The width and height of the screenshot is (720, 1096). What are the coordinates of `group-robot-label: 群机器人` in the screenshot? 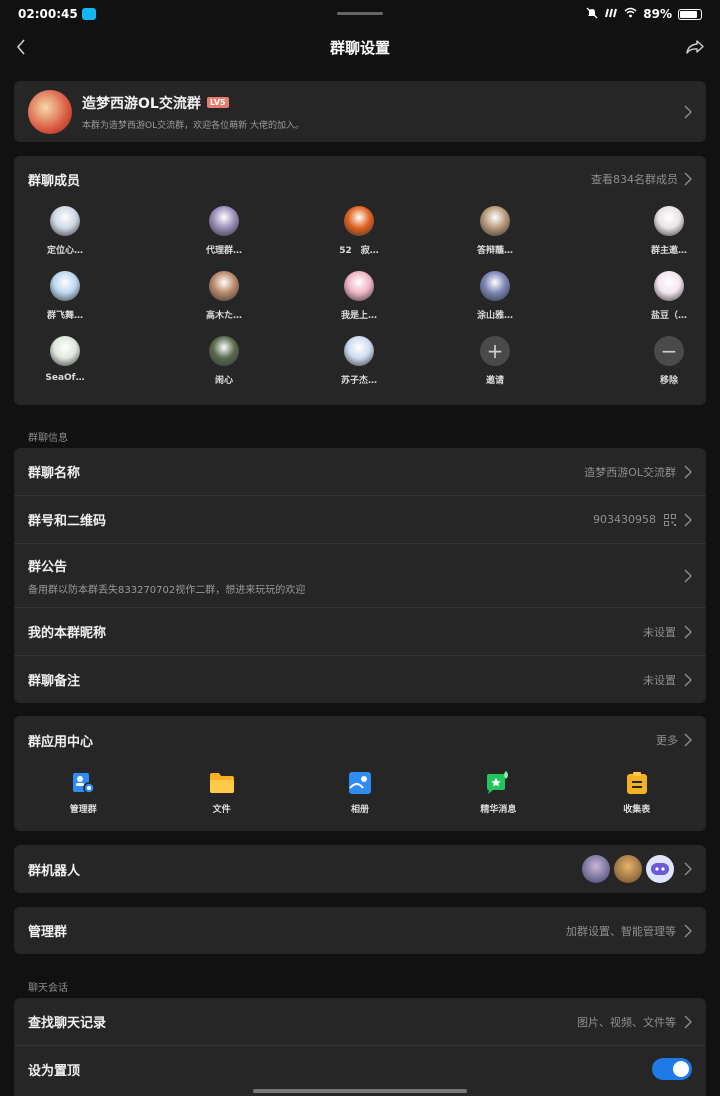 It's located at (54, 871).